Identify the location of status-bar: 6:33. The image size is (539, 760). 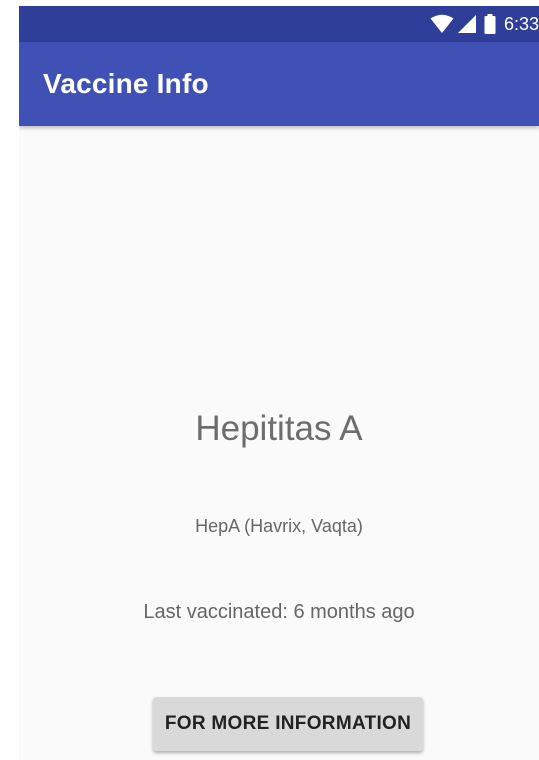
(279, 24).